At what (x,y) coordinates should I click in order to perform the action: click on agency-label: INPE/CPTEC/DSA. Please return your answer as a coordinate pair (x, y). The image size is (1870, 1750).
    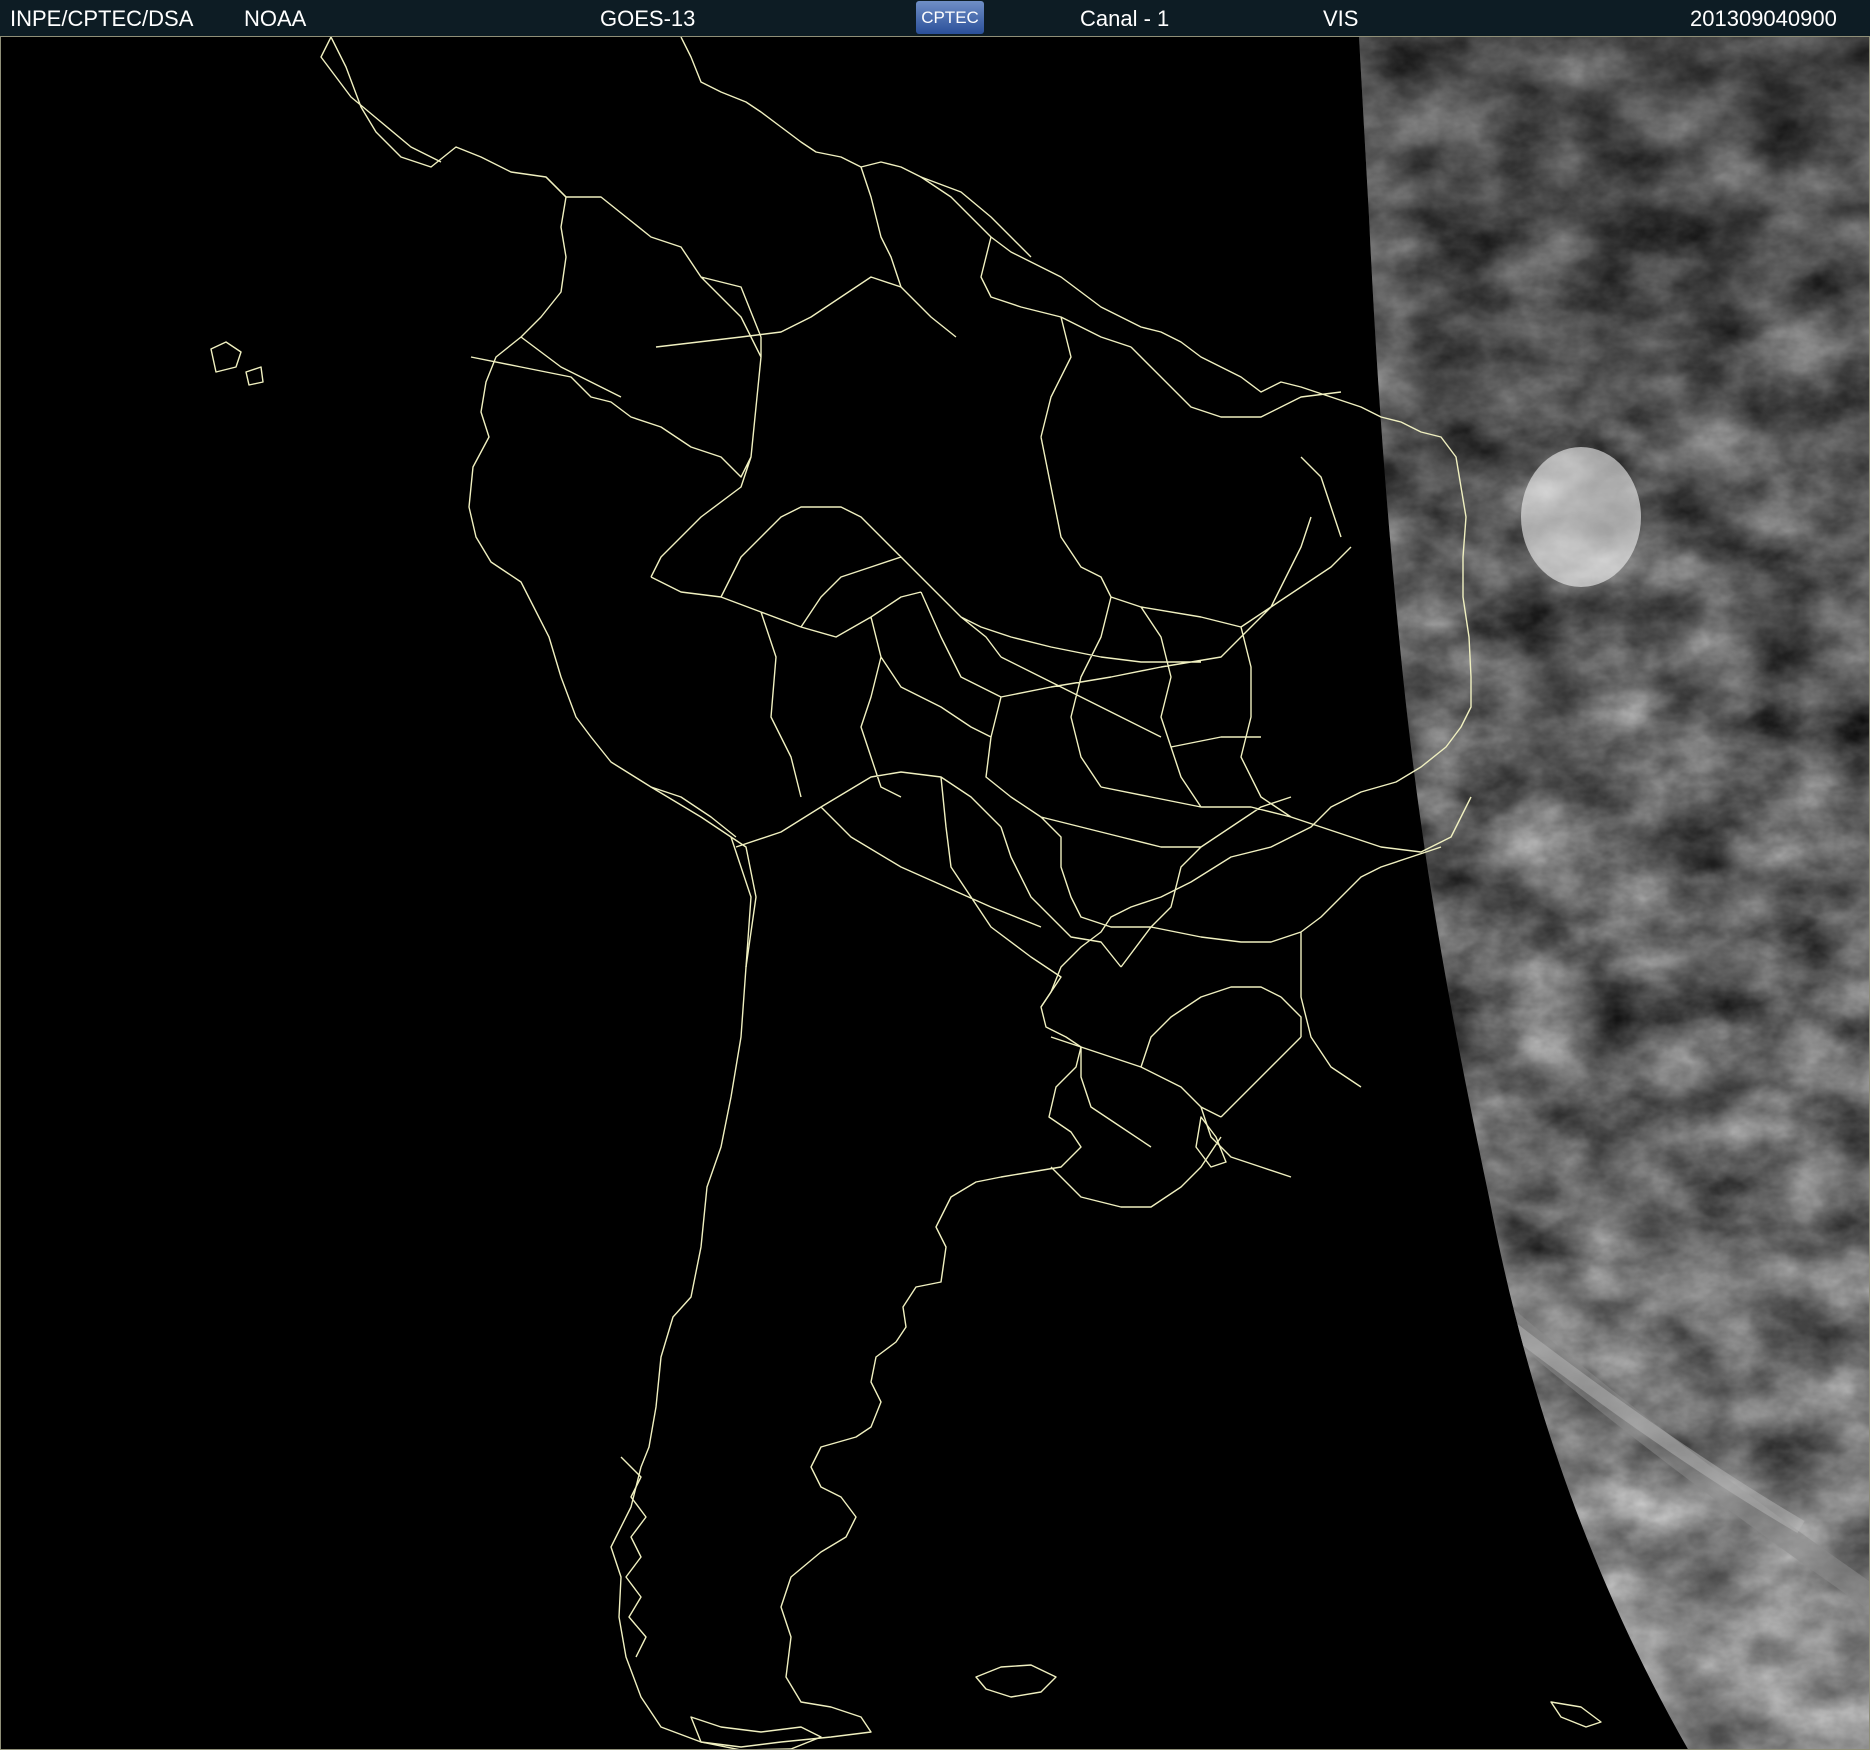
    Looking at the image, I should click on (102, 18).